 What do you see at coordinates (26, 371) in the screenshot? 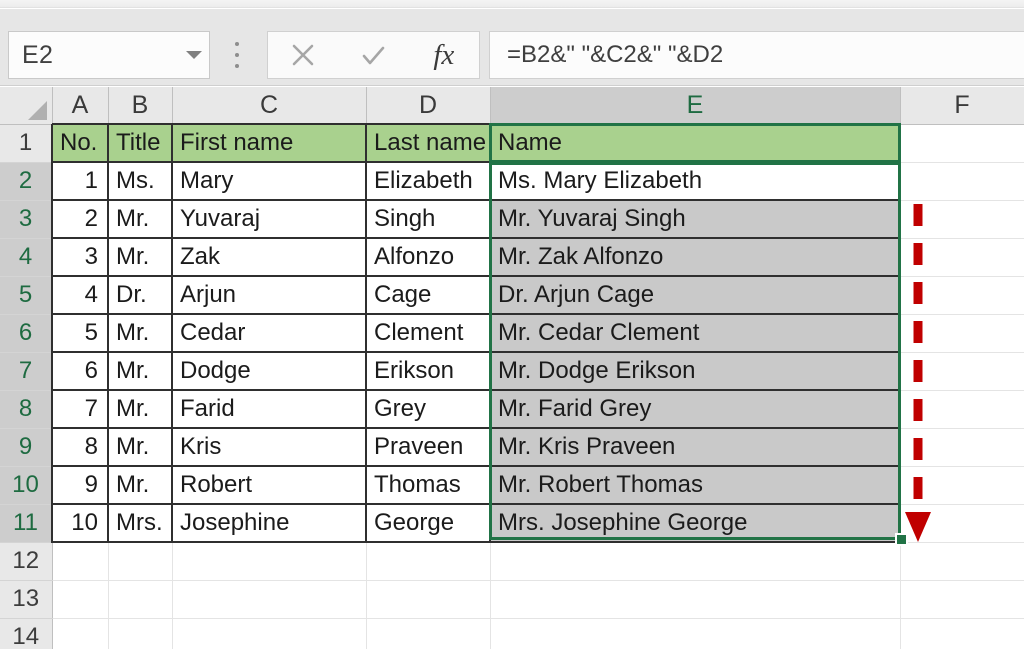
I see `row-header-7: 7` at bounding box center [26, 371].